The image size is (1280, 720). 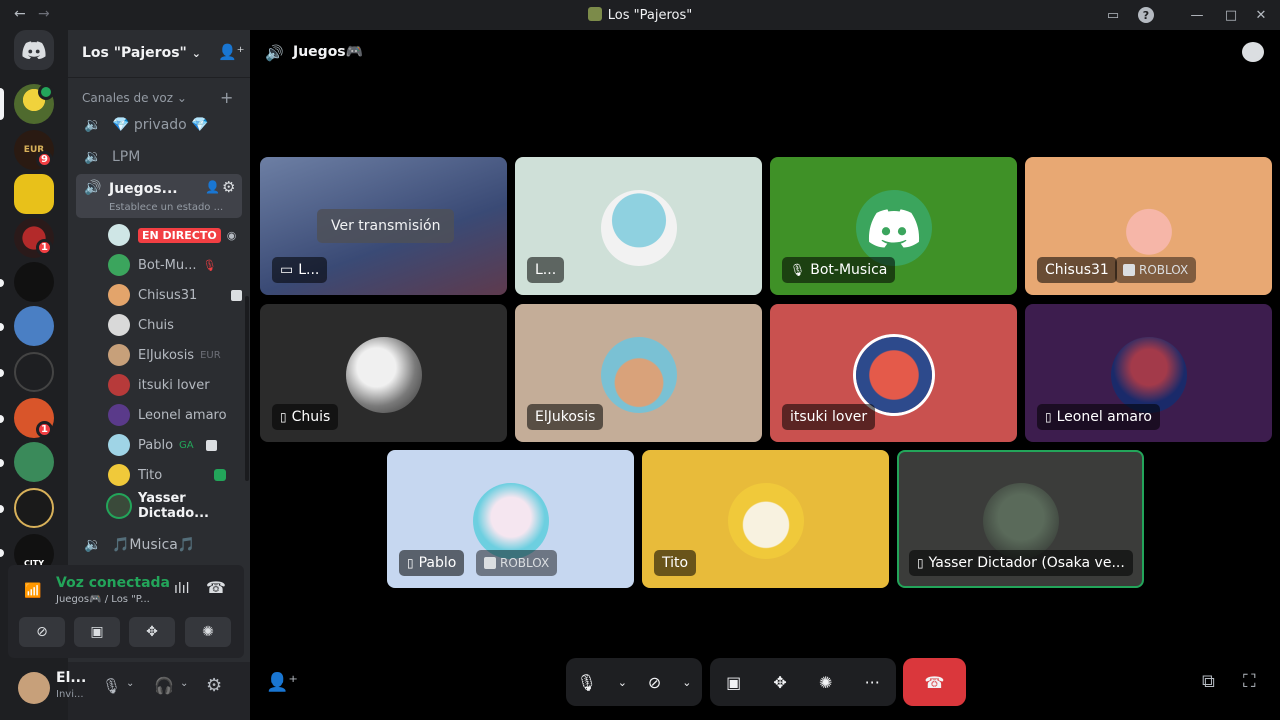 I want to click on channel-lpm: 🔉 LPM, so click(x=159, y=157).